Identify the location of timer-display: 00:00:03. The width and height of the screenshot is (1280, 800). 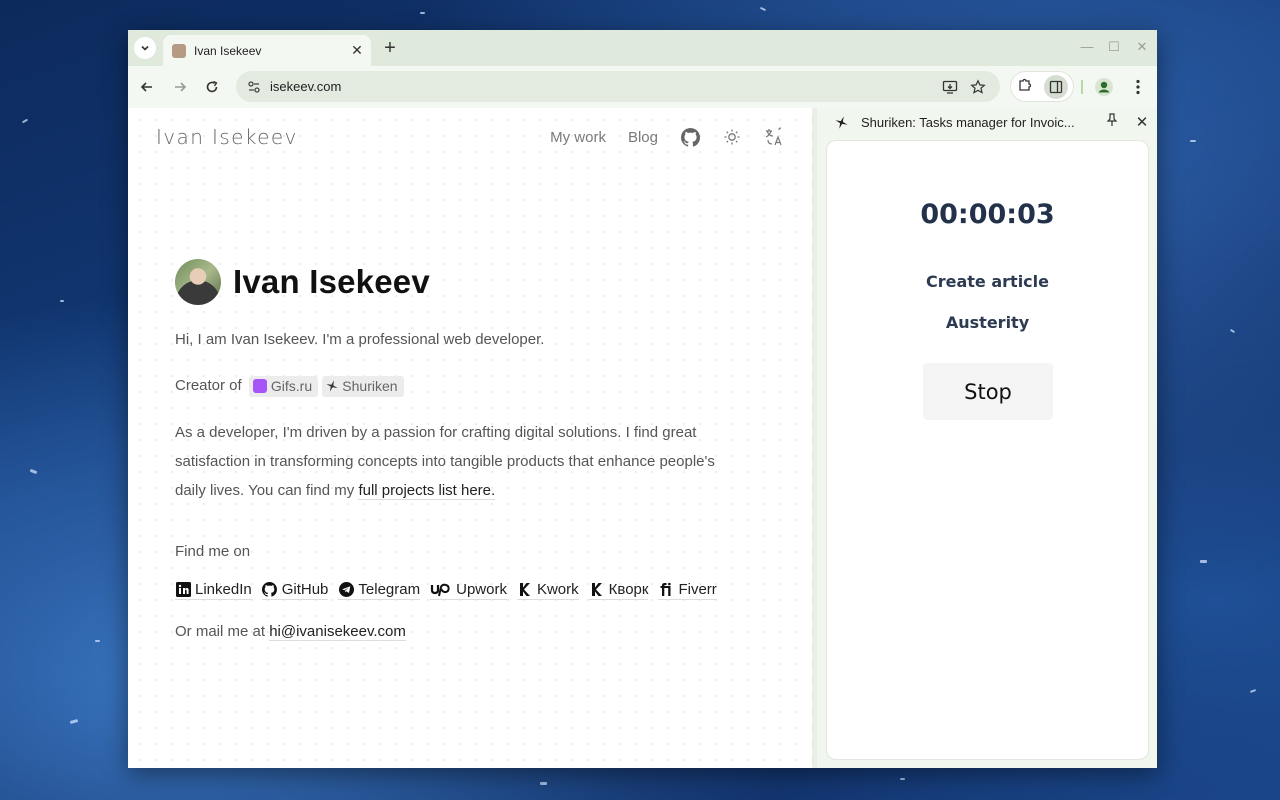
(987, 214).